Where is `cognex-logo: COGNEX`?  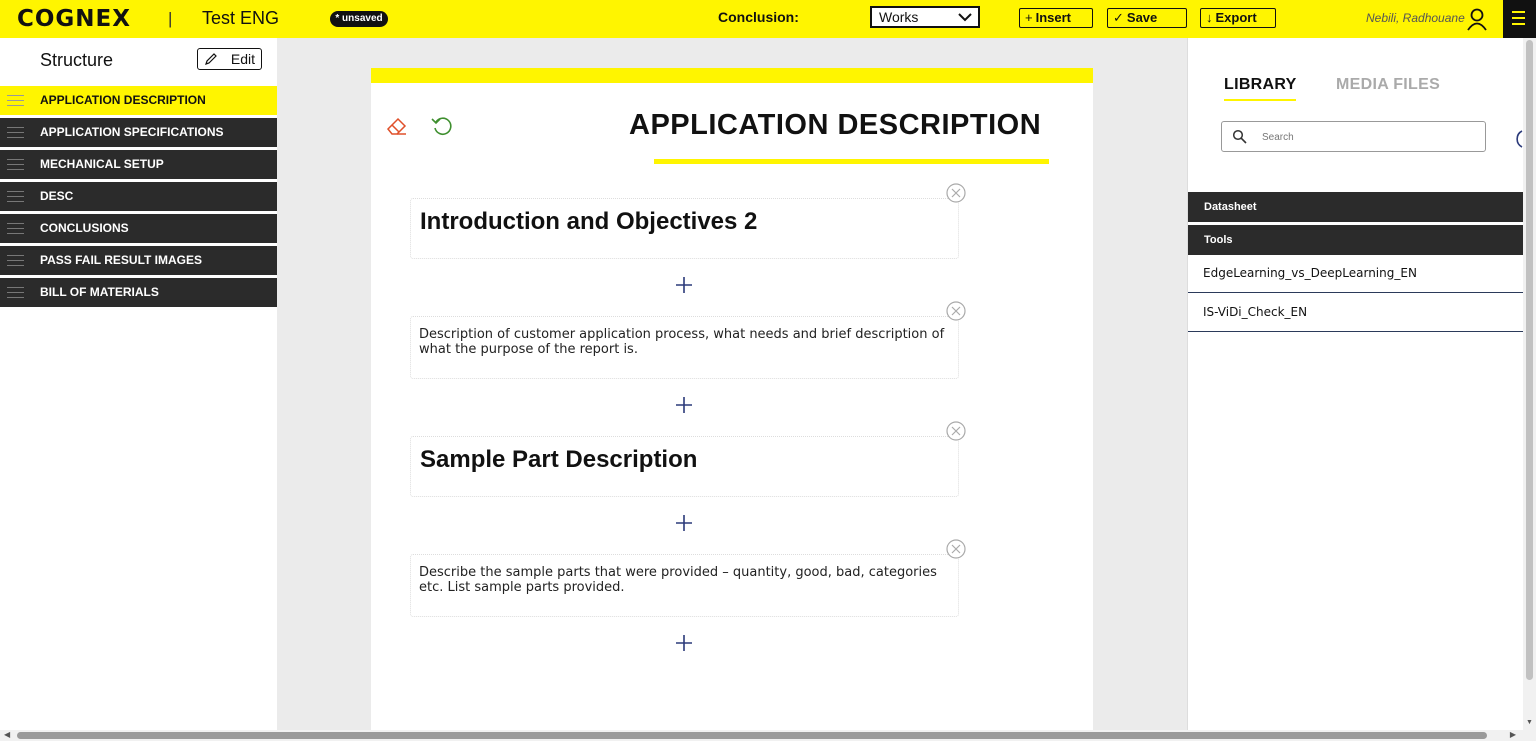
cognex-logo: COGNEX is located at coordinates (74, 19).